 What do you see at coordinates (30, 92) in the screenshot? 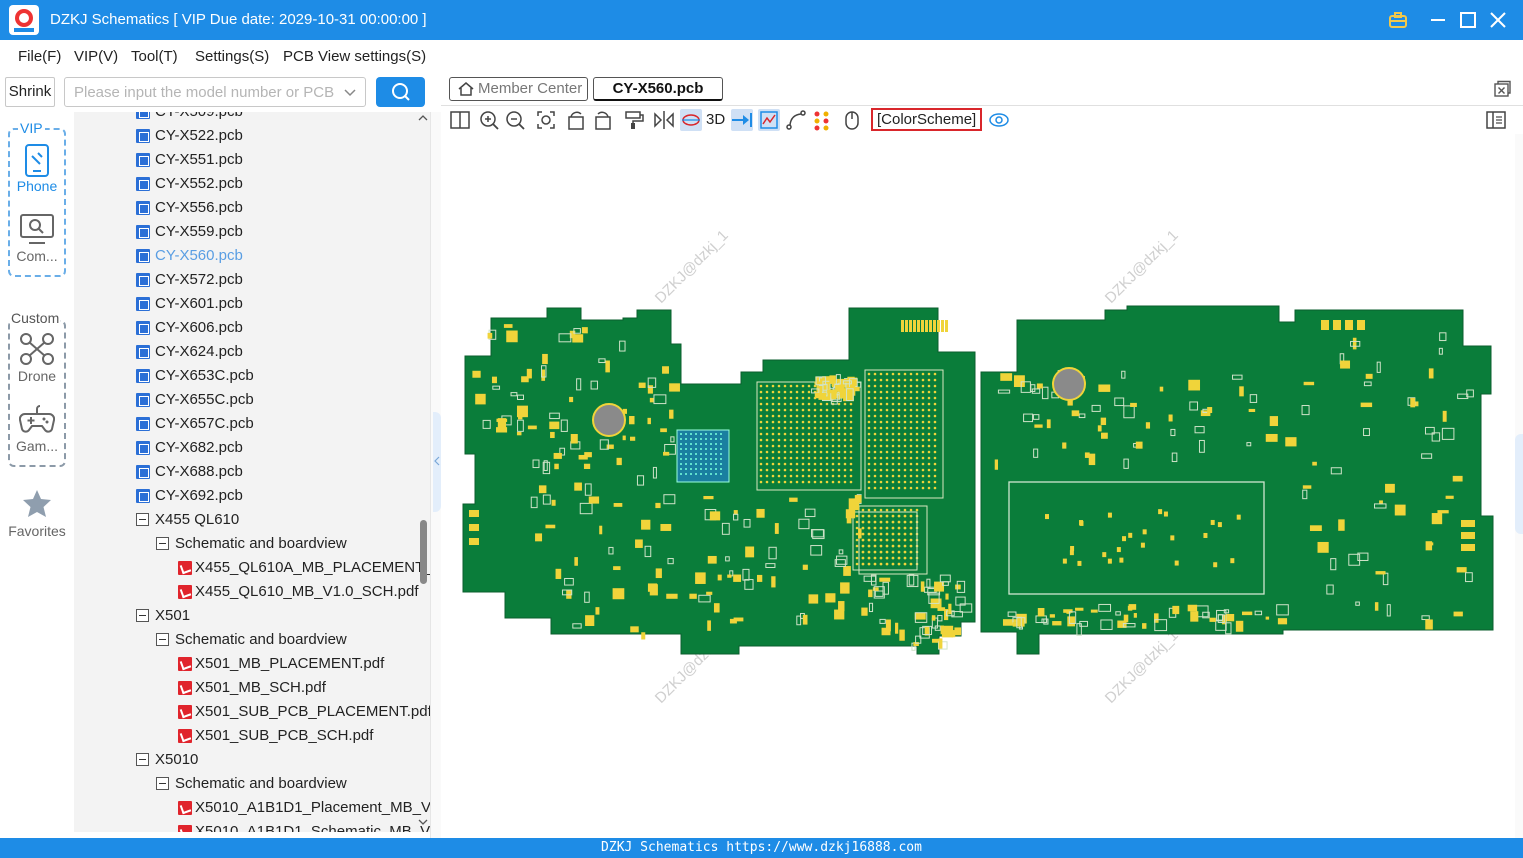
I see `shrink-button: Shrink` at bounding box center [30, 92].